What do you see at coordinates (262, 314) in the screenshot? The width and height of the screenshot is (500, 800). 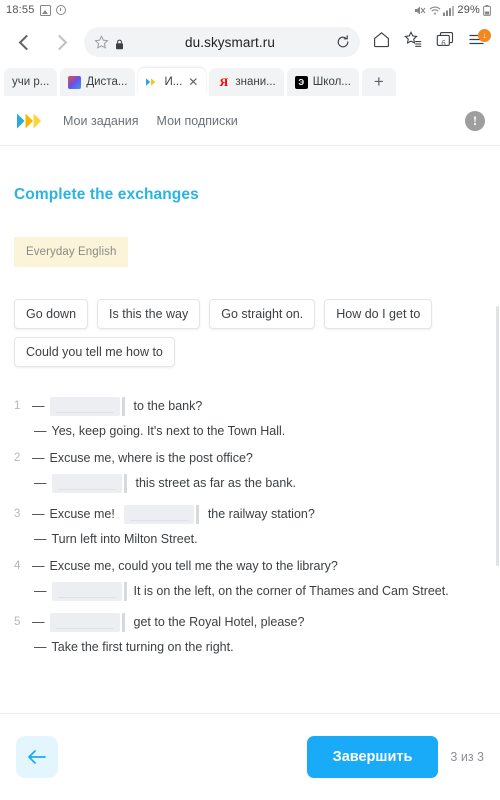 I see `answer-chip: Go straight on.` at bounding box center [262, 314].